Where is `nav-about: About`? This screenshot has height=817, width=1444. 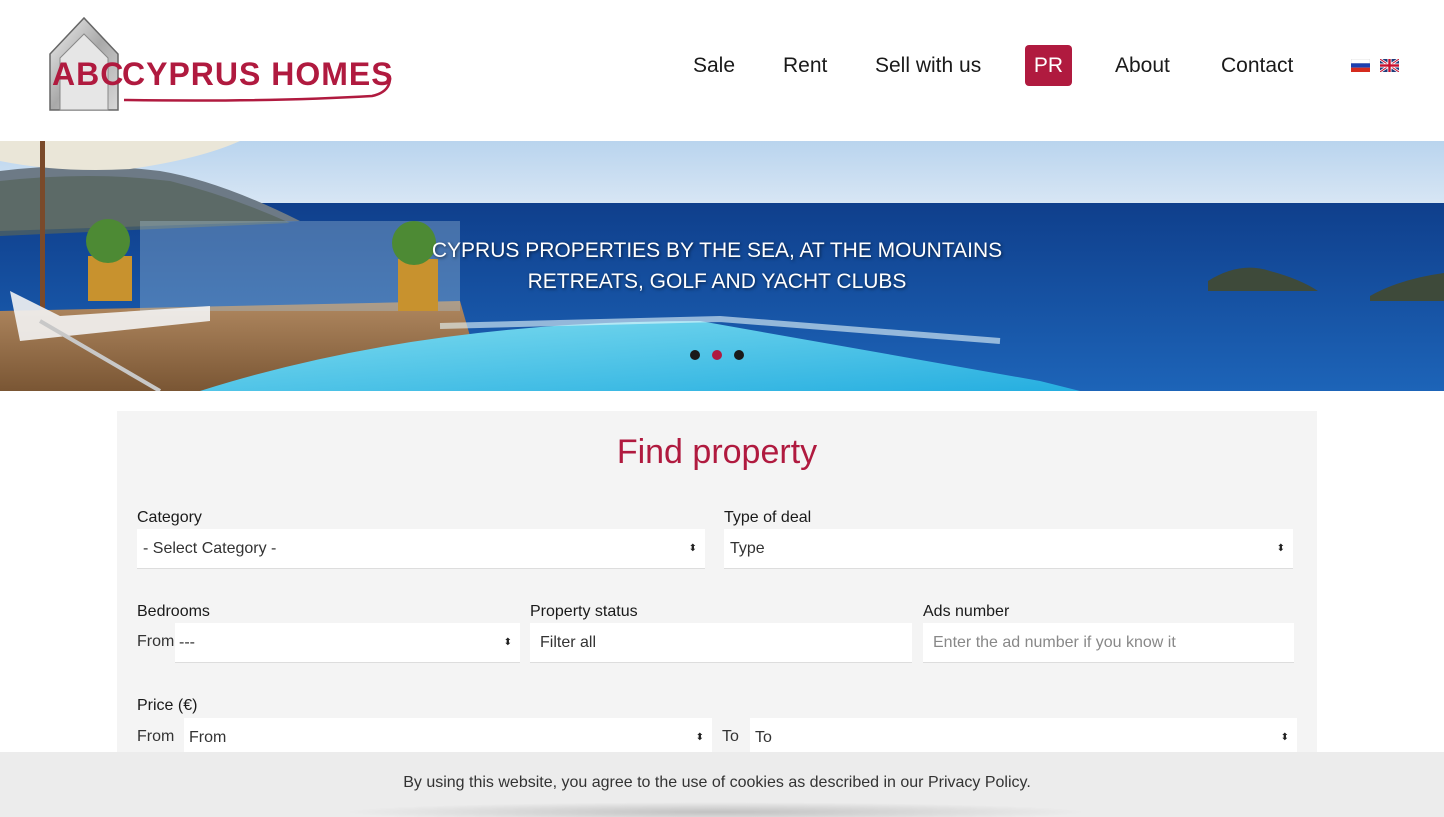
nav-about: About is located at coordinates (1142, 66).